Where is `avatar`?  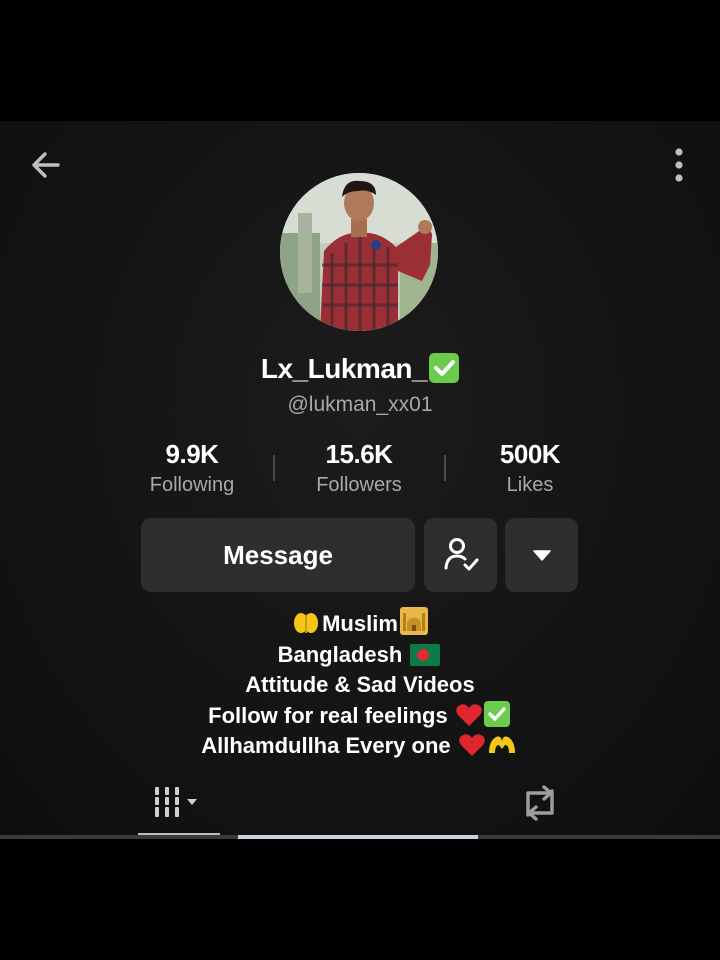
avatar is located at coordinates (359, 252).